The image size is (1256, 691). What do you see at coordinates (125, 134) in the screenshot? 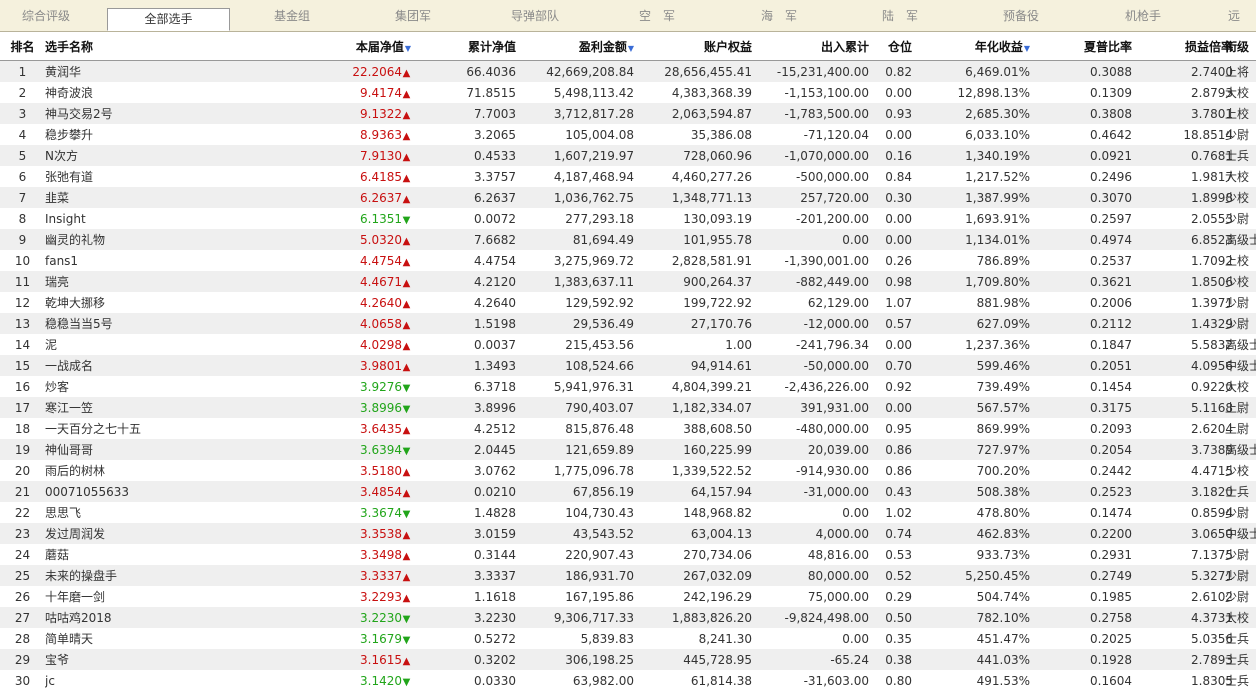
I see `name-cell: 稳步攀升` at bounding box center [125, 134].